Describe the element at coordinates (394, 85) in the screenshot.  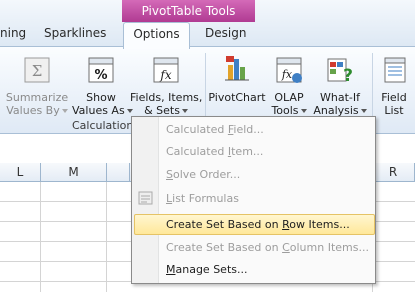
I see `field-list-button: Field List` at that location.